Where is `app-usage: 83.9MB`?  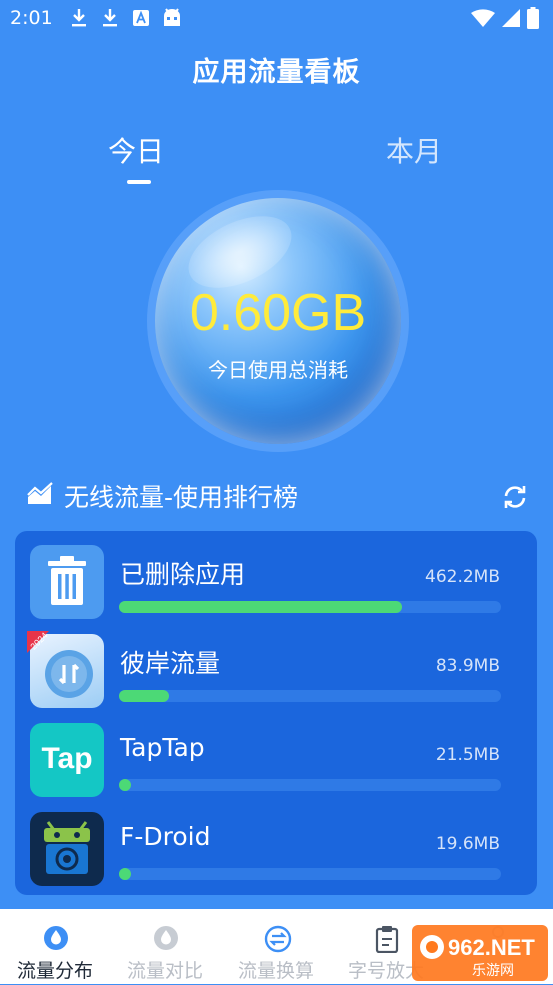
app-usage: 83.9MB is located at coordinates (467, 666).